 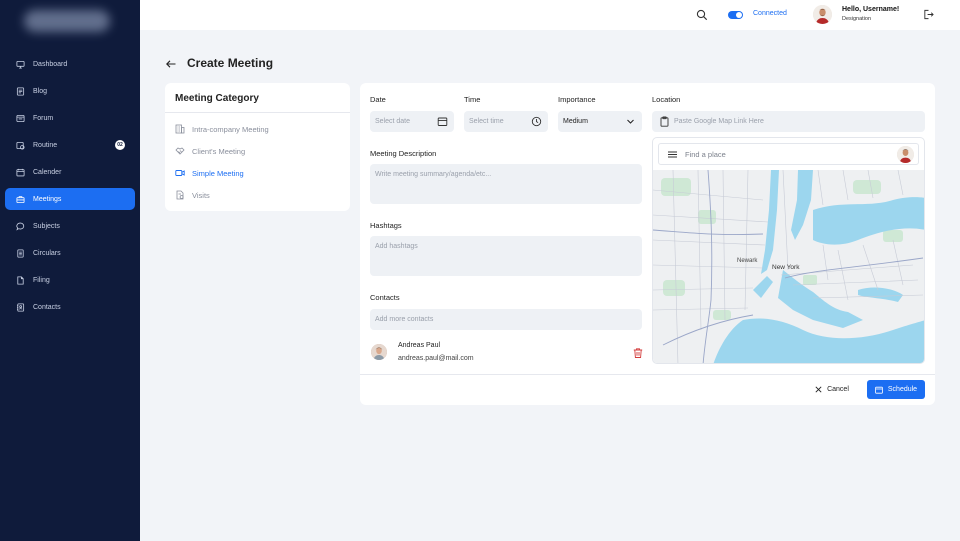 I want to click on schedule-label: Schedule, so click(x=902, y=389).